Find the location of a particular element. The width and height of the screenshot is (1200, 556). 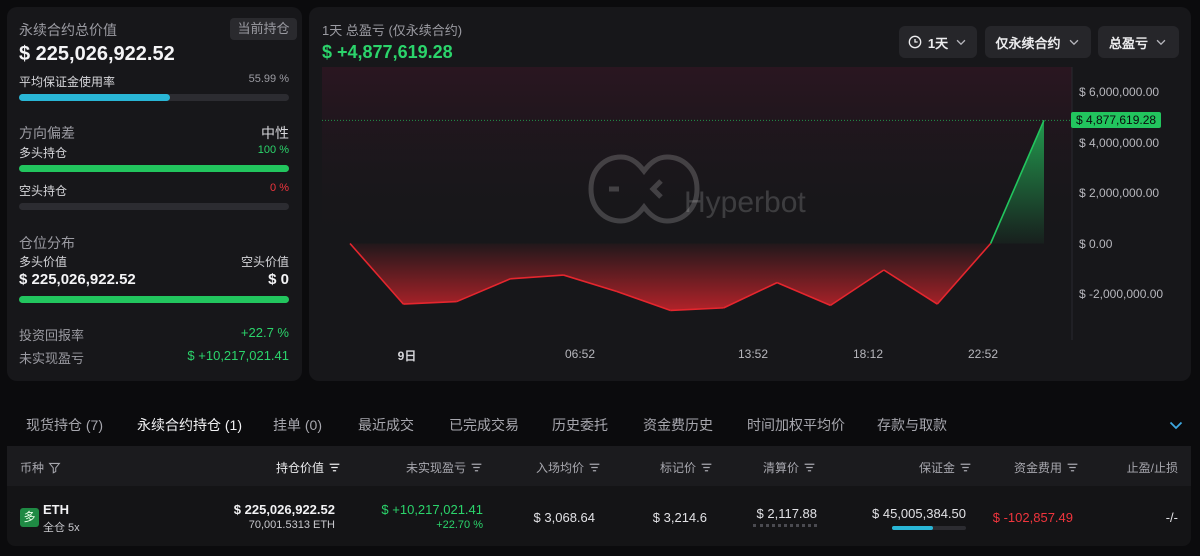

bias-label: 方向偏差 is located at coordinates (47, 133).